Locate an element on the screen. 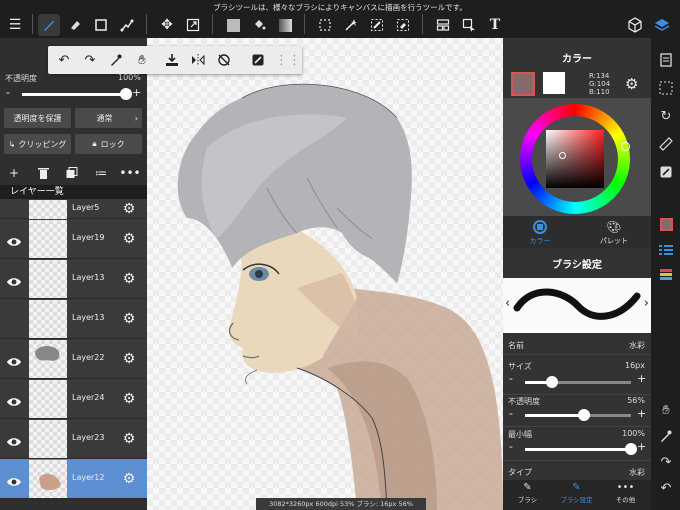 This screenshot has height=510, width=680. filter-side-icon is located at coordinates (666, 172).